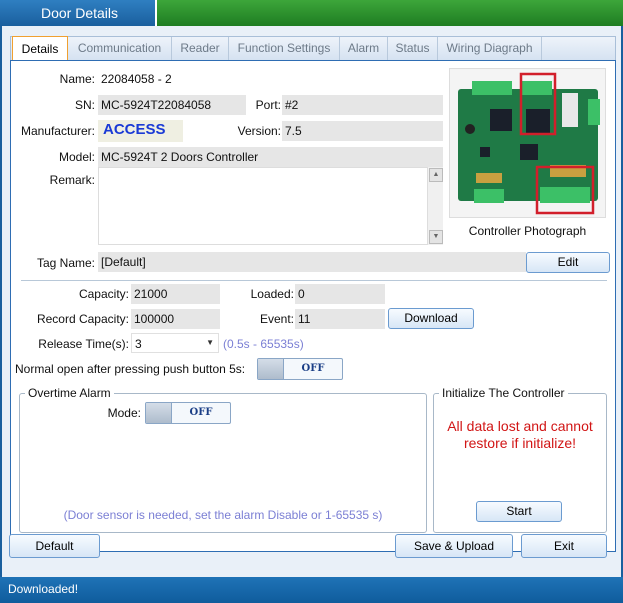 This screenshot has height=603, width=623. Describe the element at coordinates (340, 294) in the screenshot. I see `loaded-field: 0` at that location.